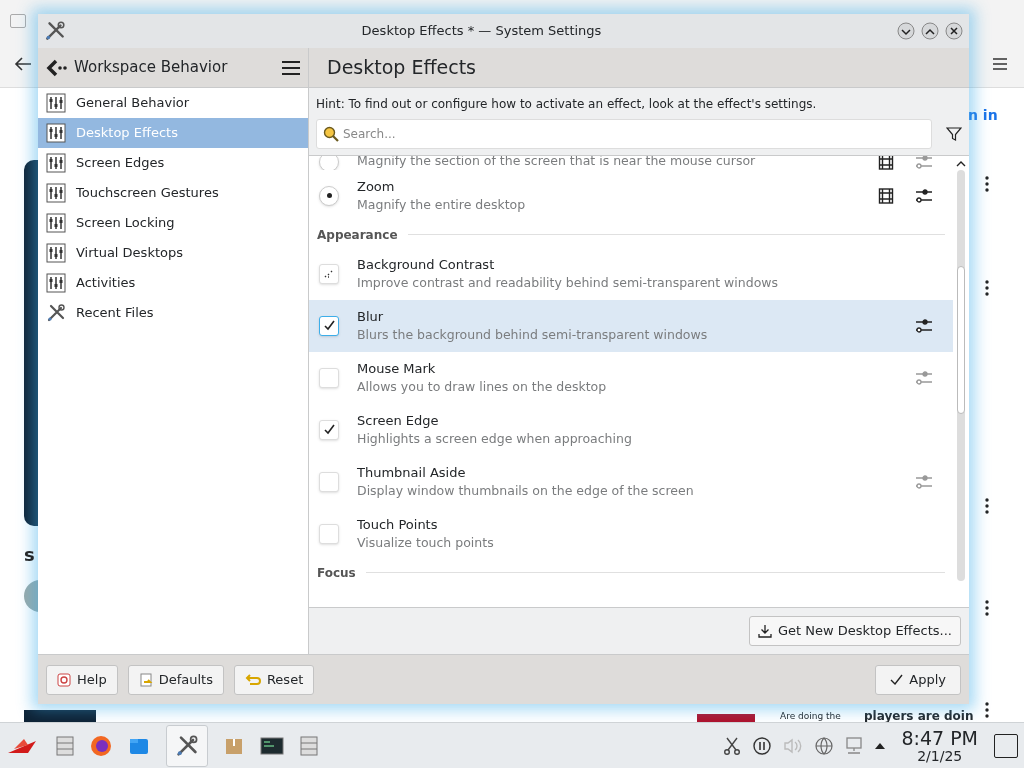 The image size is (1024, 768). I want to click on undo-icon, so click(252, 679).